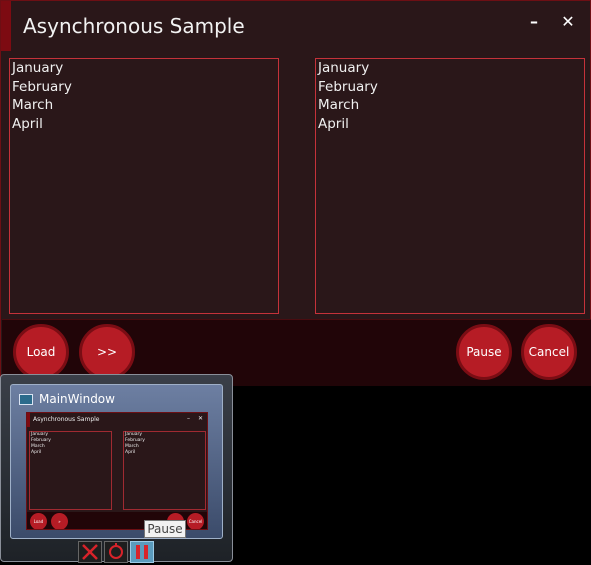 This screenshot has width=591, height=565. What do you see at coordinates (59, 521) in the screenshot?
I see `mini-next-button: »` at bounding box center [59, 521].